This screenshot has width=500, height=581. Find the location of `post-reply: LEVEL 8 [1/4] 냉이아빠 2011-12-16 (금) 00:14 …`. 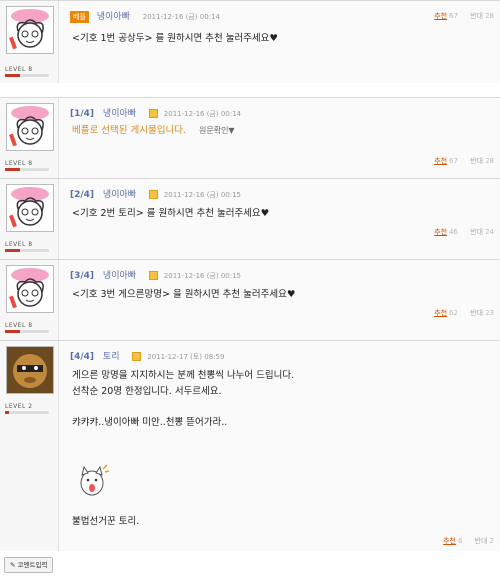

post-reply: LEVEL 8 [1/4] 냉이아빠 2011-12-16 (금) 00:14 … is located at coordinates (250, 137).